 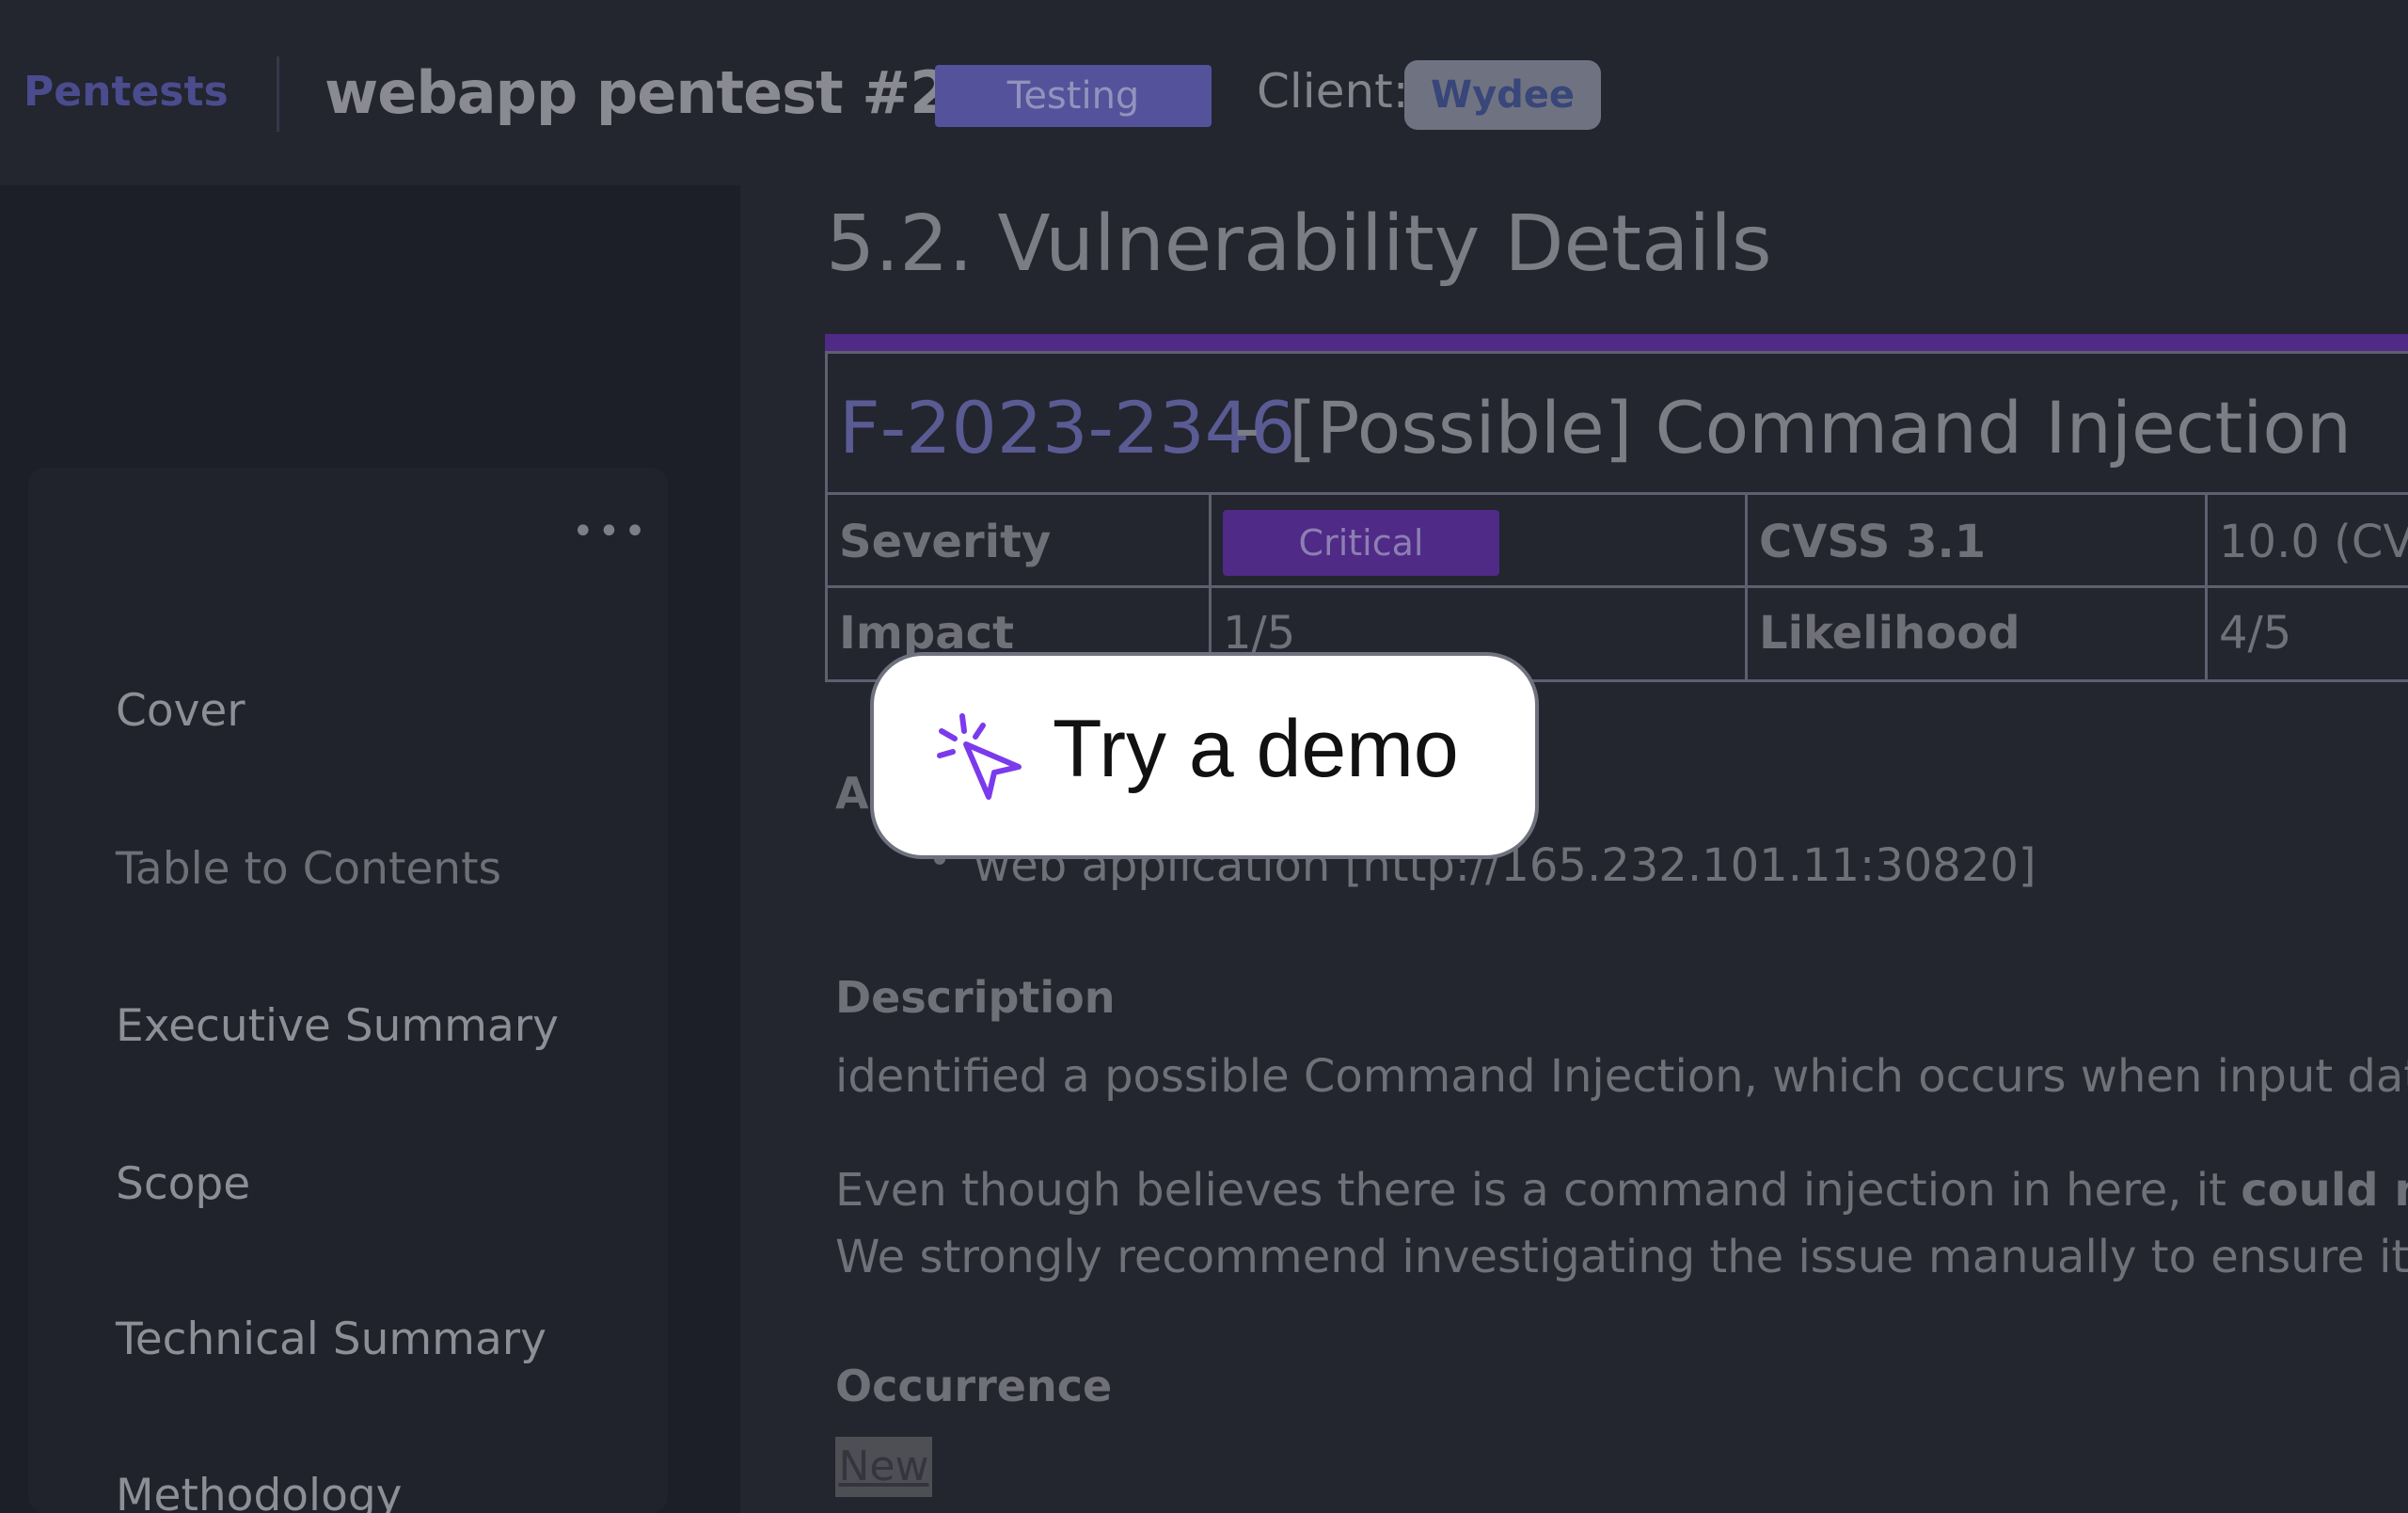 I want to click on sidebar-item-technical-summary: Technical Summary, so click(x=332, y=1339).